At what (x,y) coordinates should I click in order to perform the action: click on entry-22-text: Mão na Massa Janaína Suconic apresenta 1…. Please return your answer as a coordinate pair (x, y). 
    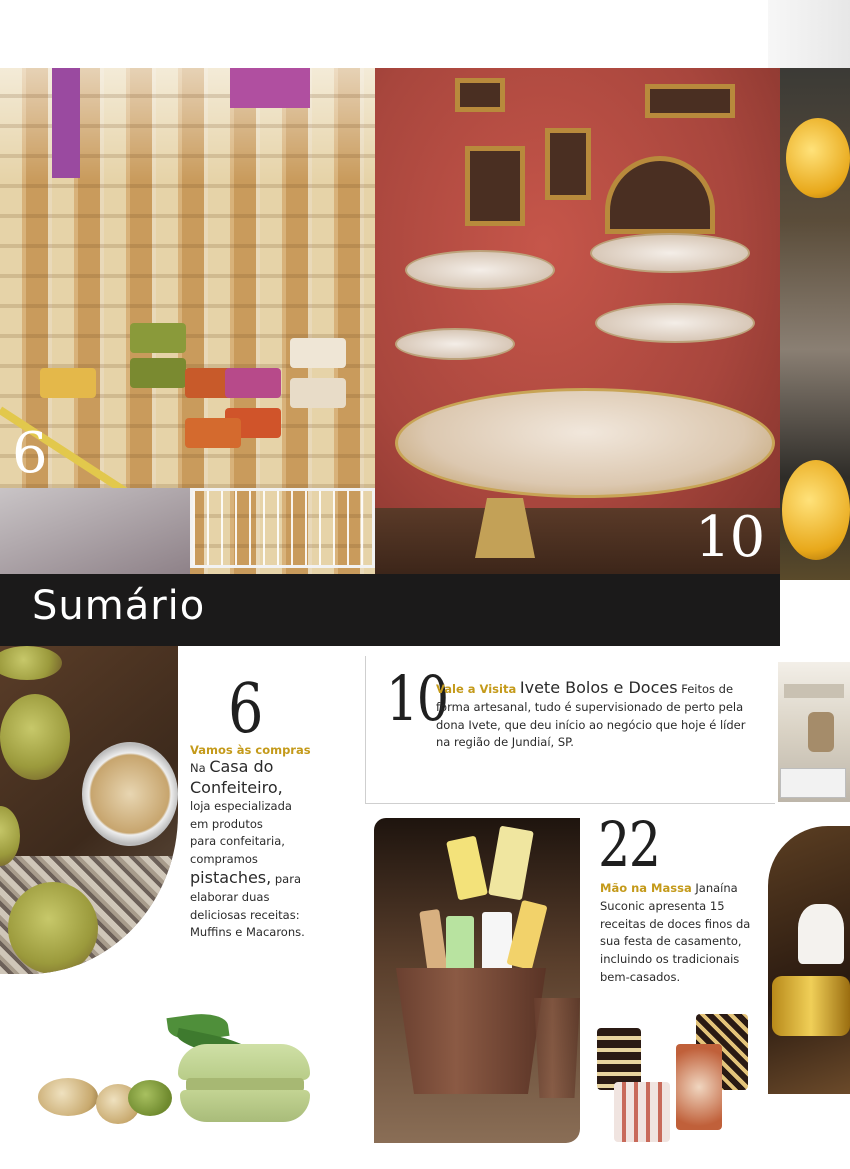
    Looking at the image, I should click on (685, 933).